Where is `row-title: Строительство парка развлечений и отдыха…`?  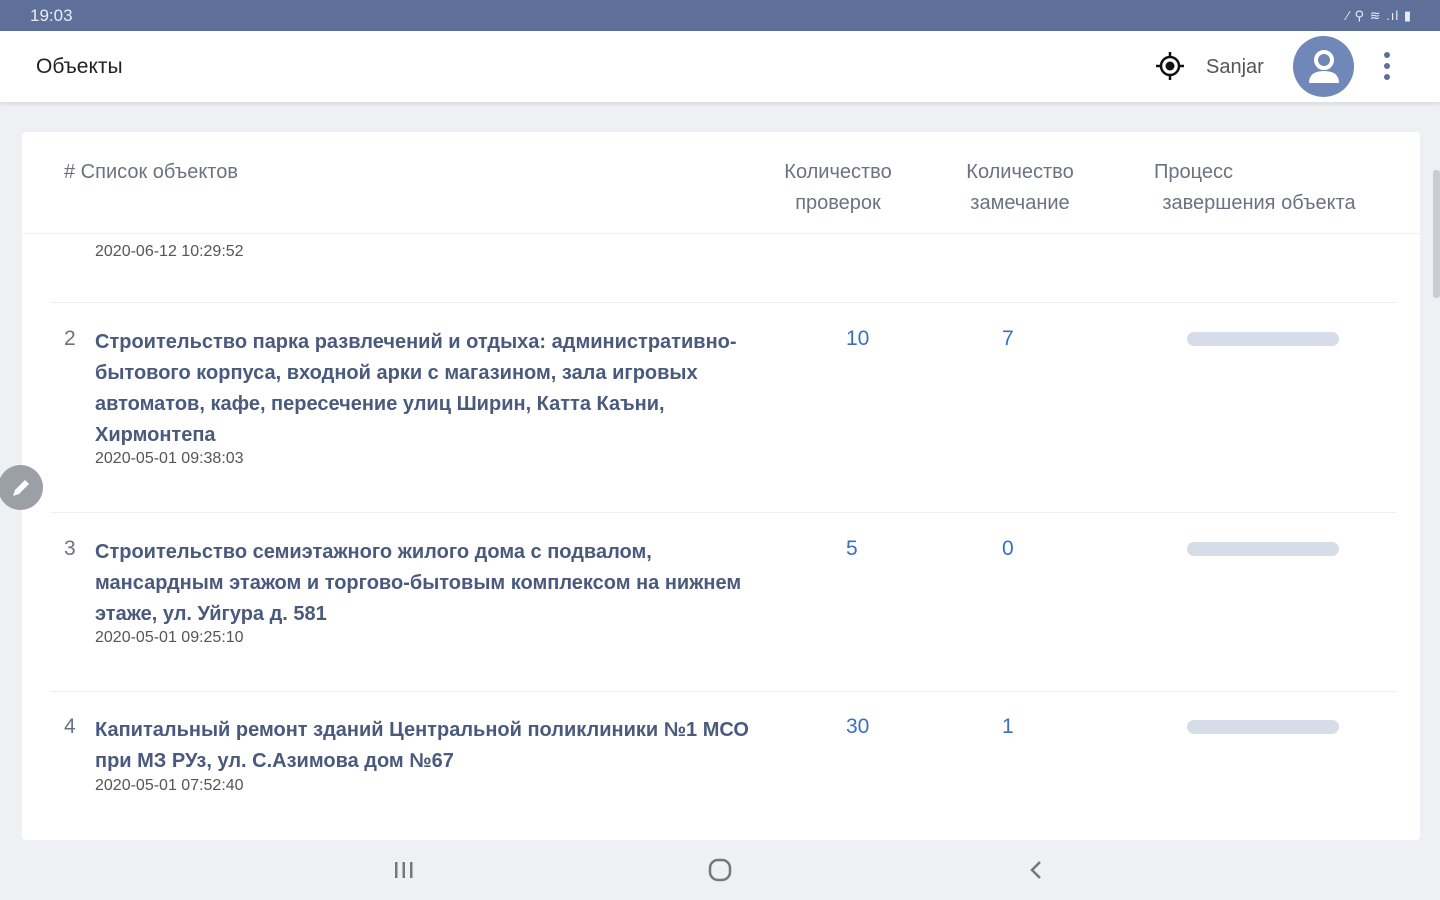
row-title: Строительство парка развлечений и отдыха… is located at coordinates (440, 389).